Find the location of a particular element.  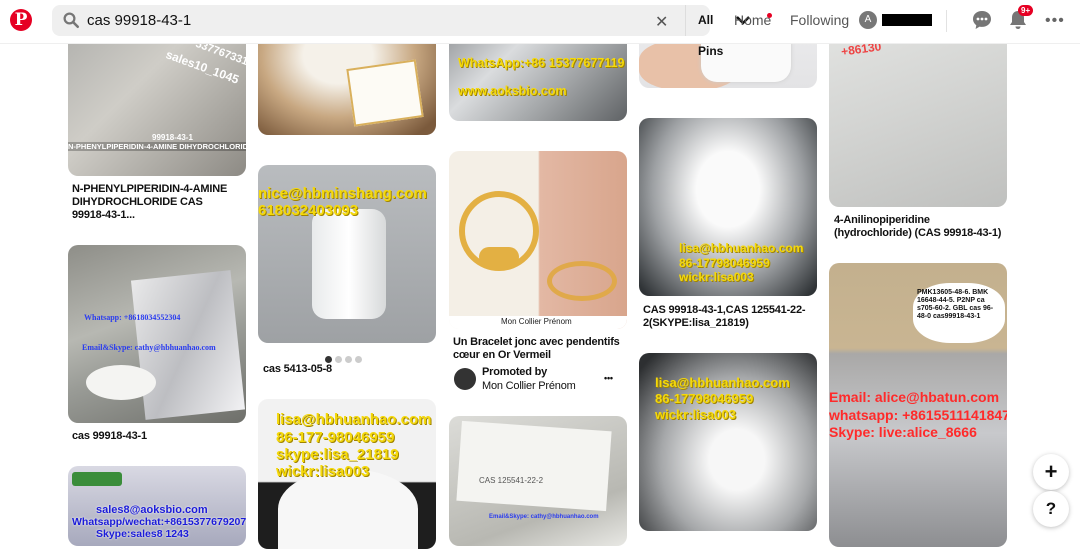

avatar: A is located at coordinates (868, 20).